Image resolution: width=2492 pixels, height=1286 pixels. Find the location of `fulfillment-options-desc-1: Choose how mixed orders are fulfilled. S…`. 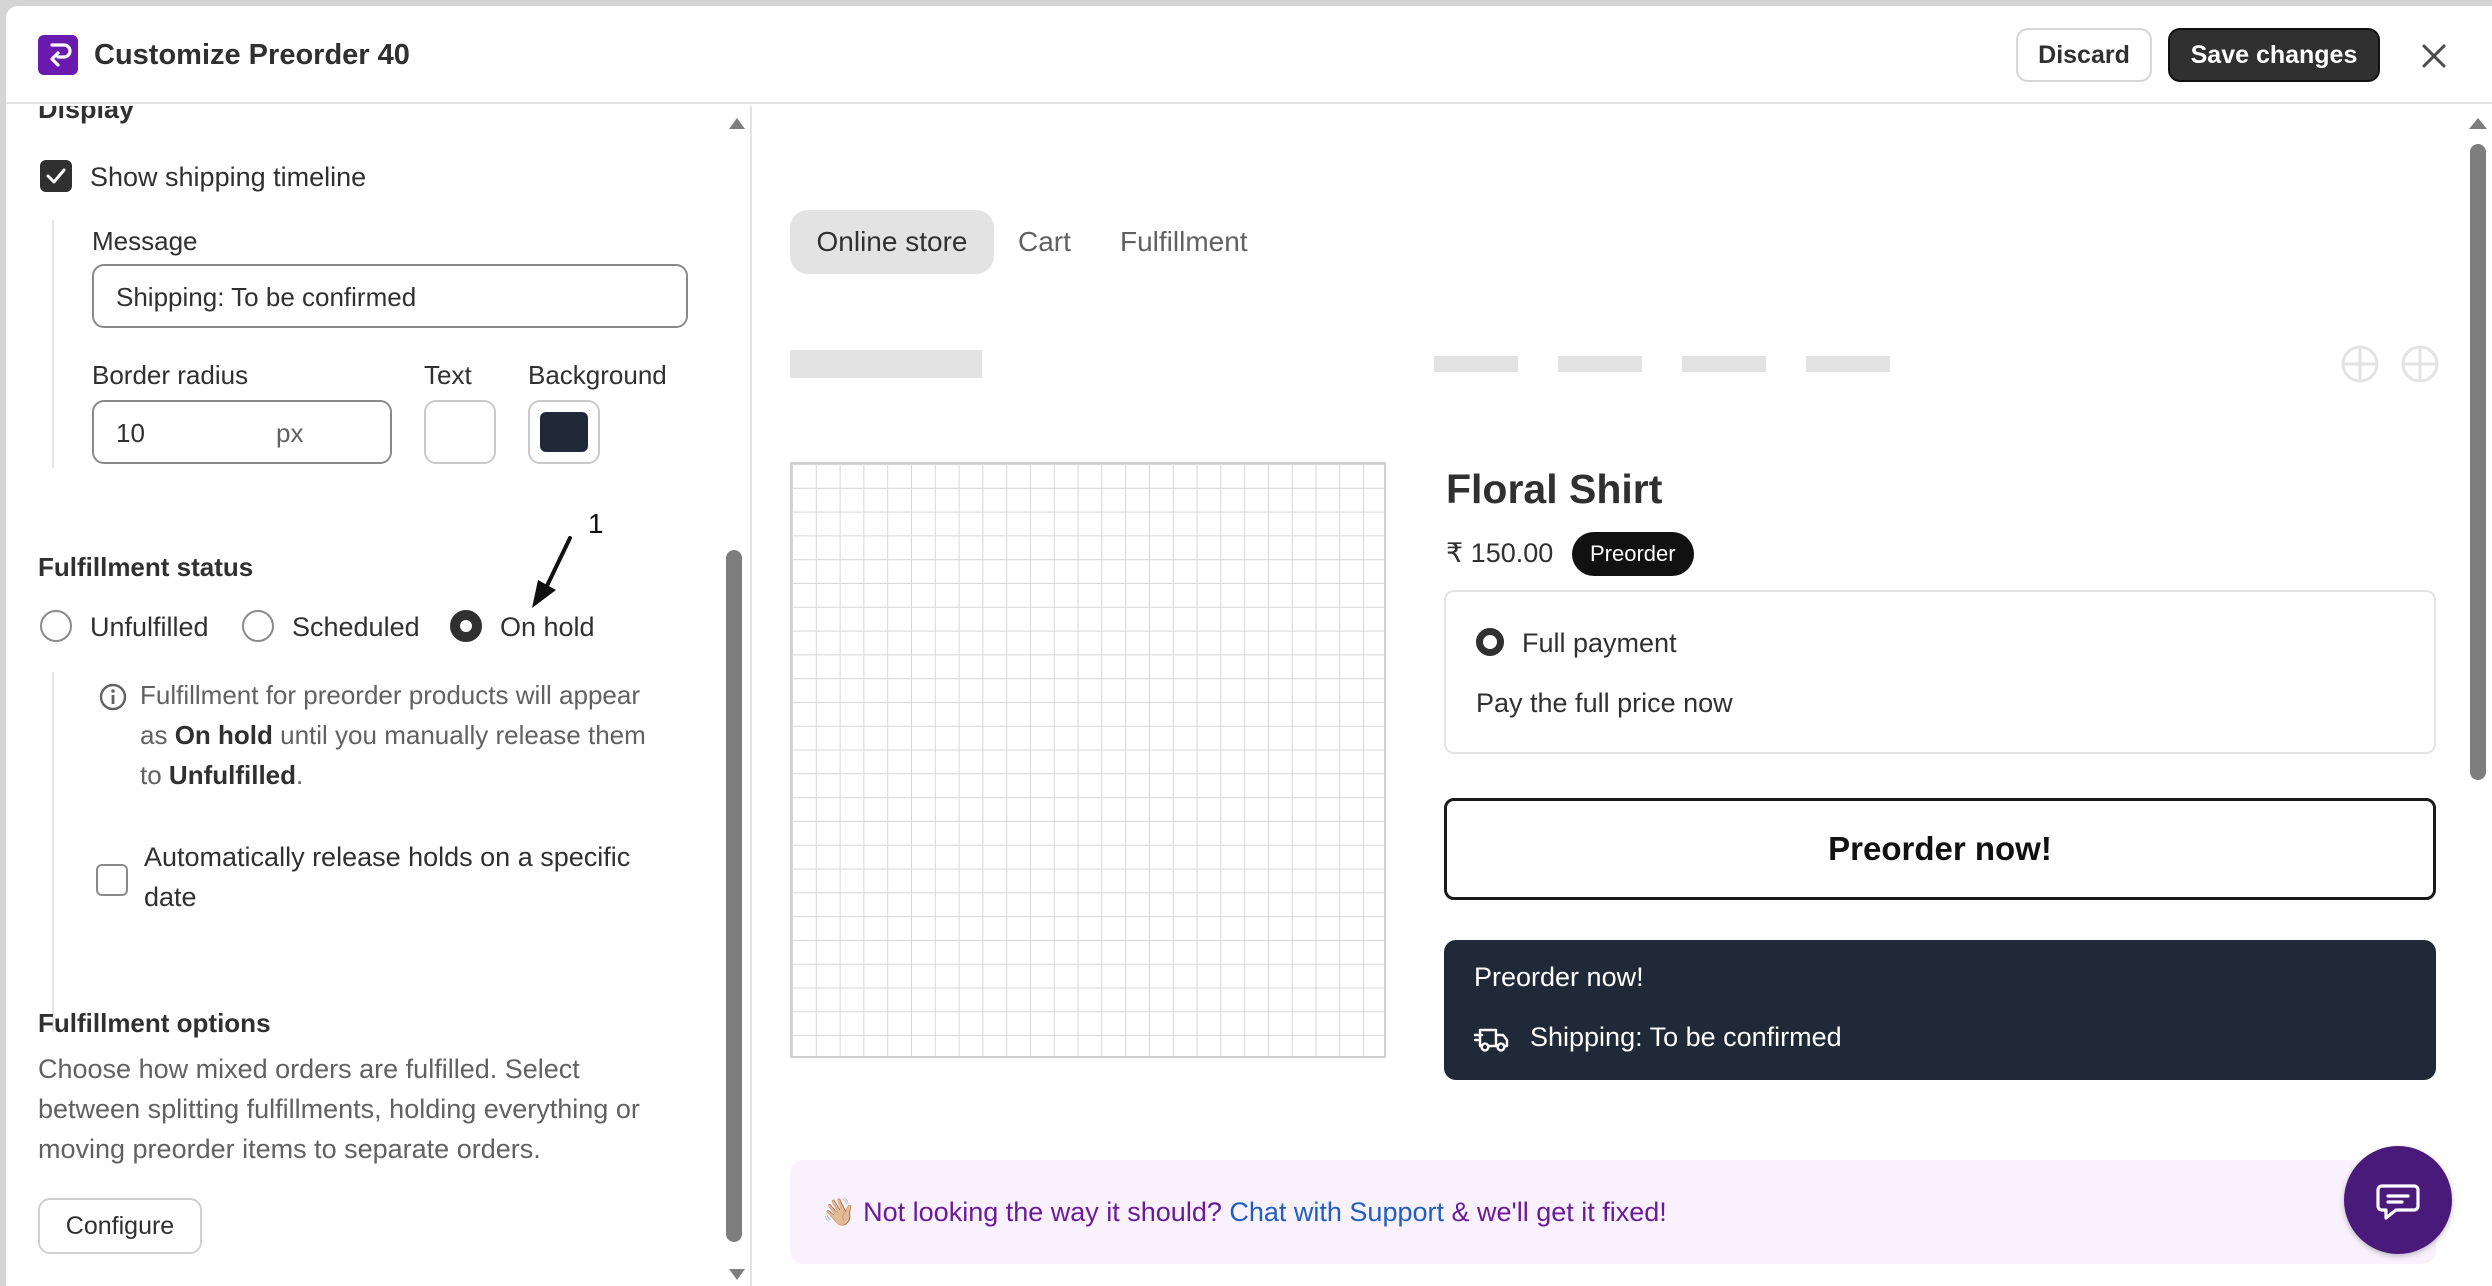

fulfillment-options-desc-1: Choose how mixed orders are fulfilled. S… is located at coordinates (309, 1069).